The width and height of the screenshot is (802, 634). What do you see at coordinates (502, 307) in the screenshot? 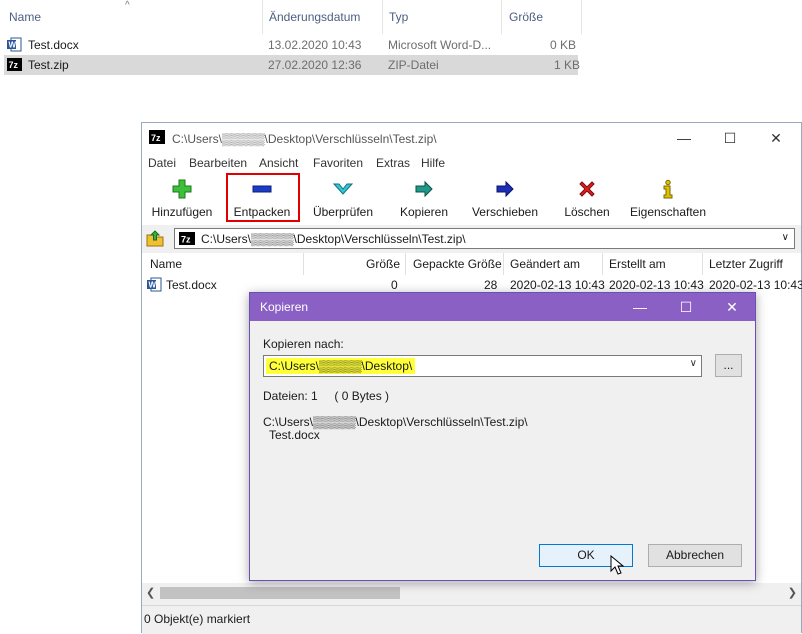
I see `dialog-title-bar: Kopieren — ☐ ✕` at bounding box center [502, 307].